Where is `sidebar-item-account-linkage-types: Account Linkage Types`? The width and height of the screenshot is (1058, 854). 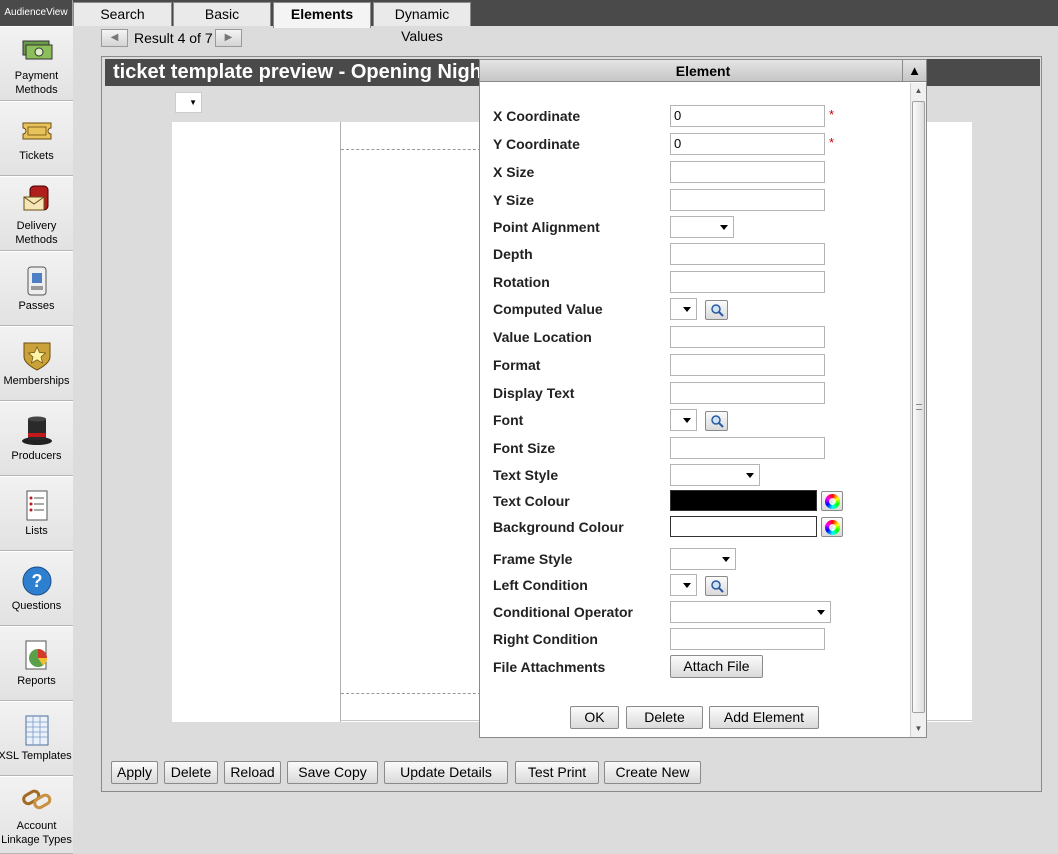
sidebar-item-account-linkage-types: Account Linkage Types is located at coordinates (36, 815).